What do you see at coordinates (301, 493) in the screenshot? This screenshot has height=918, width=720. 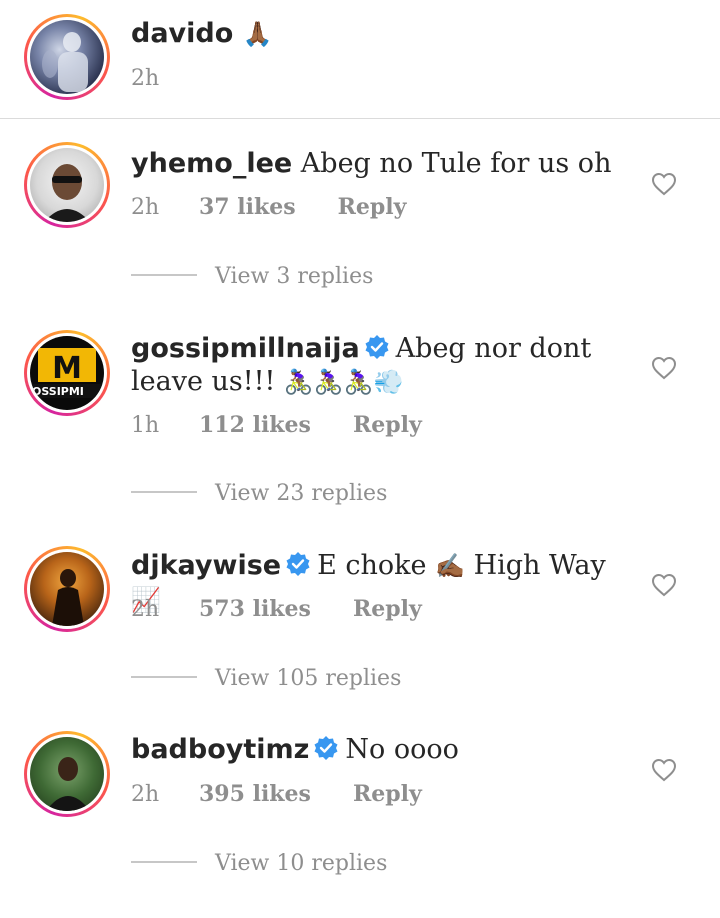 I see `view-replies-link: View 23 replies` at bounding box center [301, 493].